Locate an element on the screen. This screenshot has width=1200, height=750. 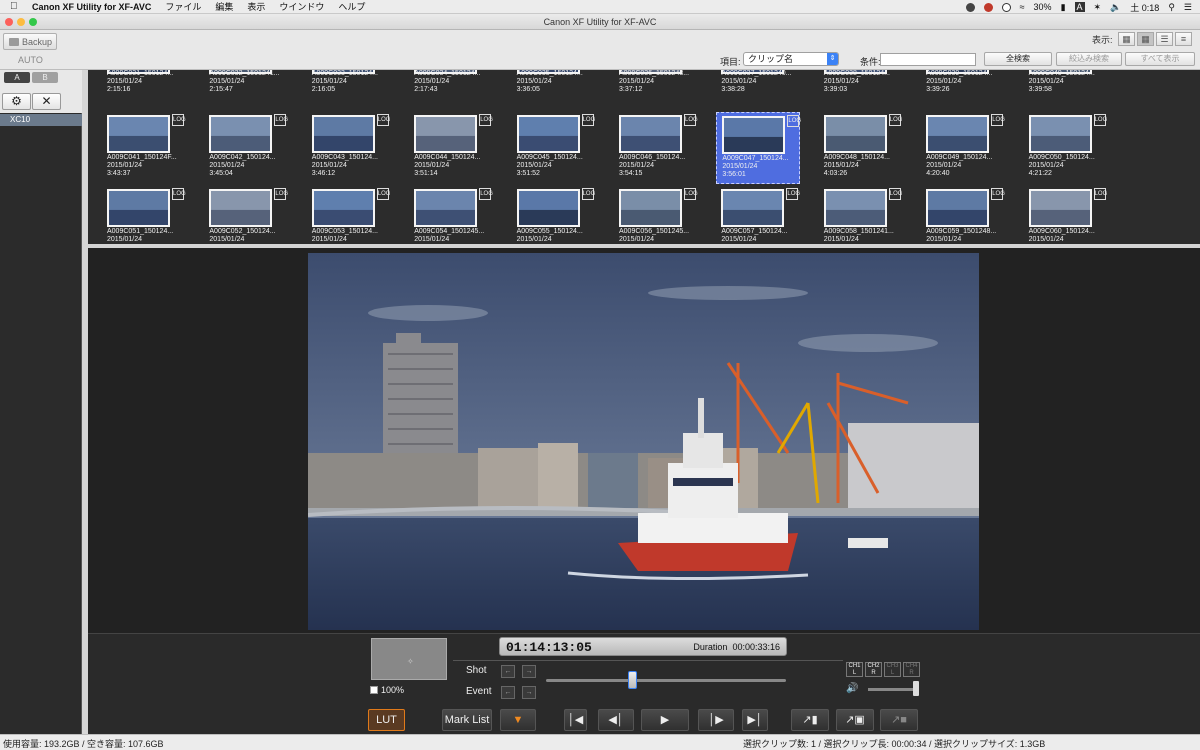
view-small-thumbs-button: ▦ is located at coordinates (1145, 39).